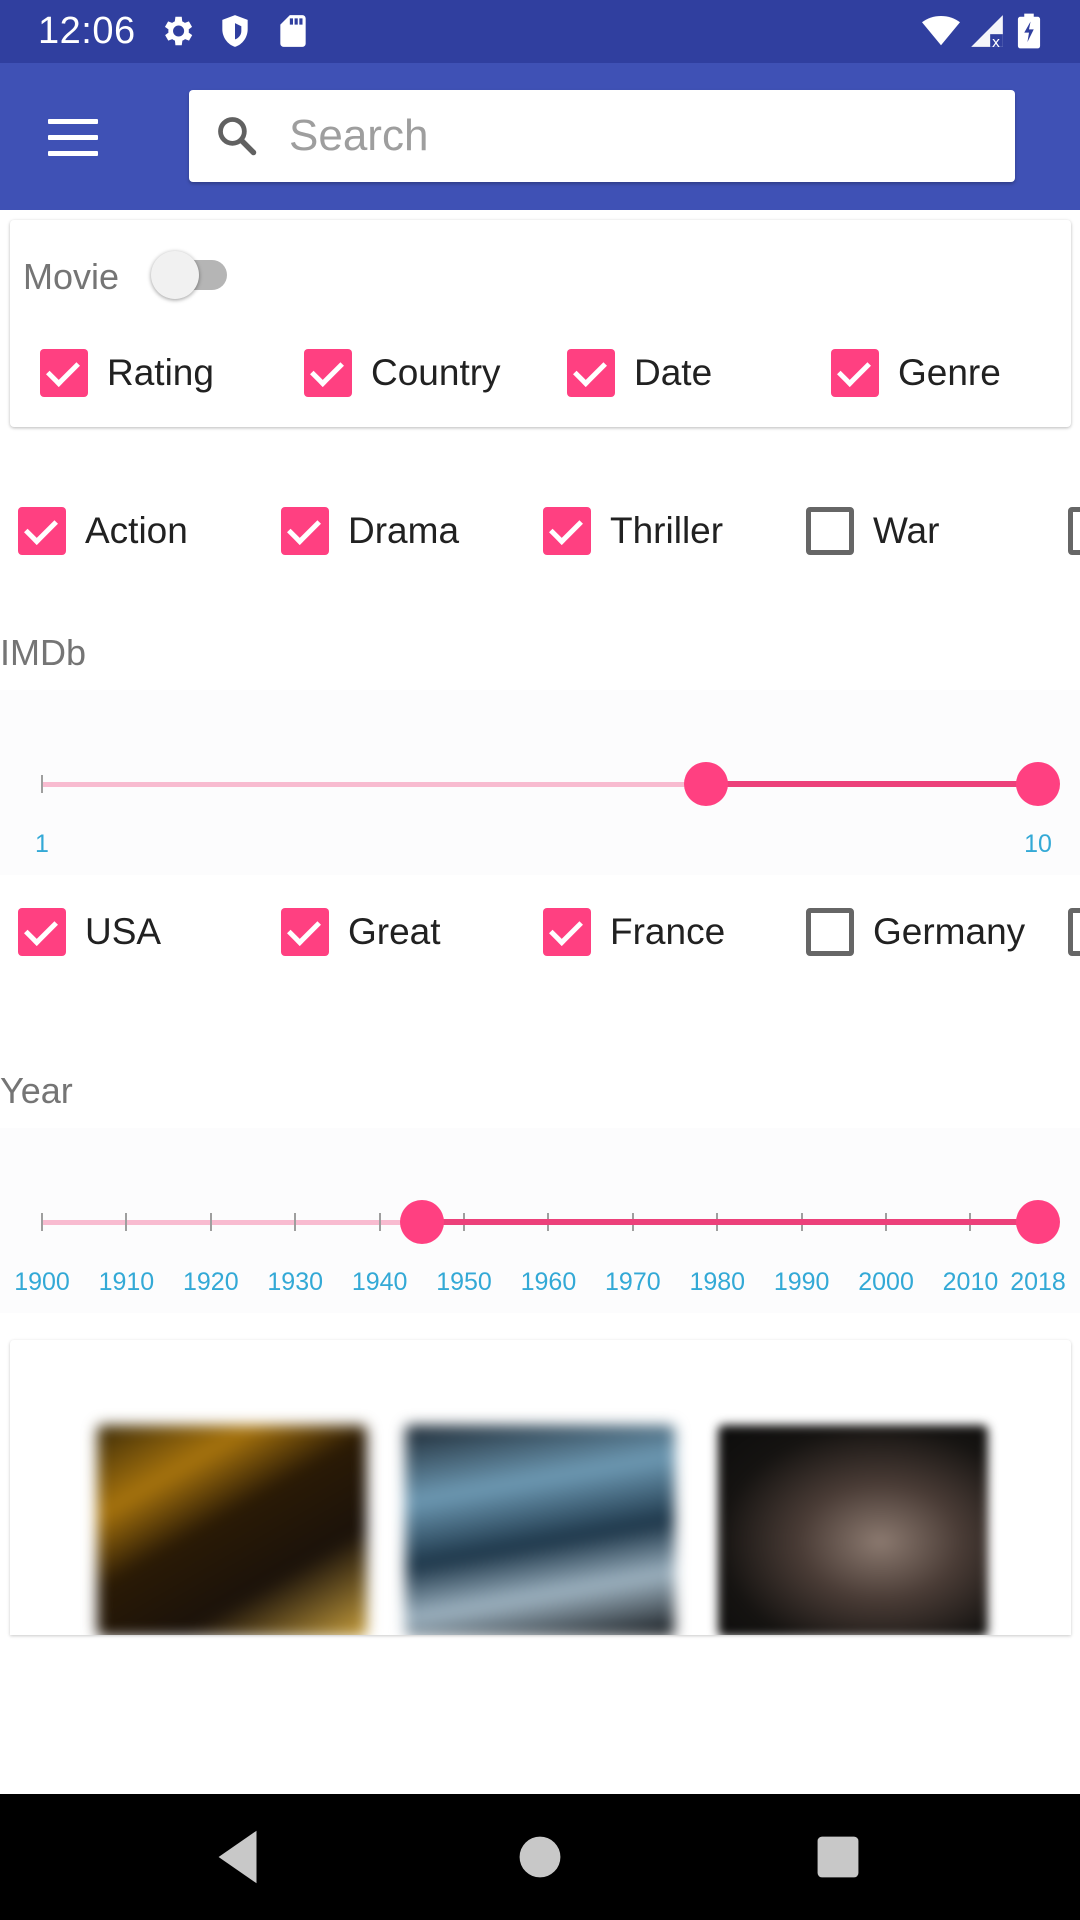 Image resolution: width=1080 pixels, height=1920 pixels. What do you see at coordinates (540, 782) in the screenshot?
I see `imdb-range-slider` at bounding box center [540, 782].